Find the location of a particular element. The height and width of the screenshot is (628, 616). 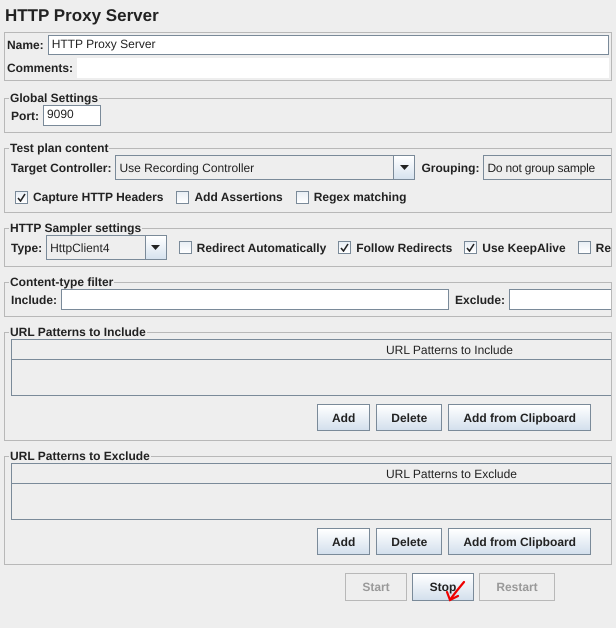

checkbox: Re is located at coordinates (594, 247).